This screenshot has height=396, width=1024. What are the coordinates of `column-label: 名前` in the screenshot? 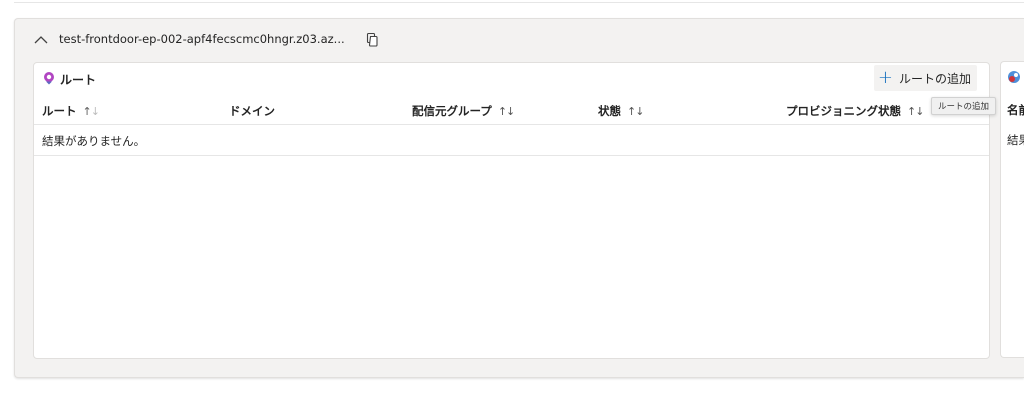 It's located at (1015, 110).